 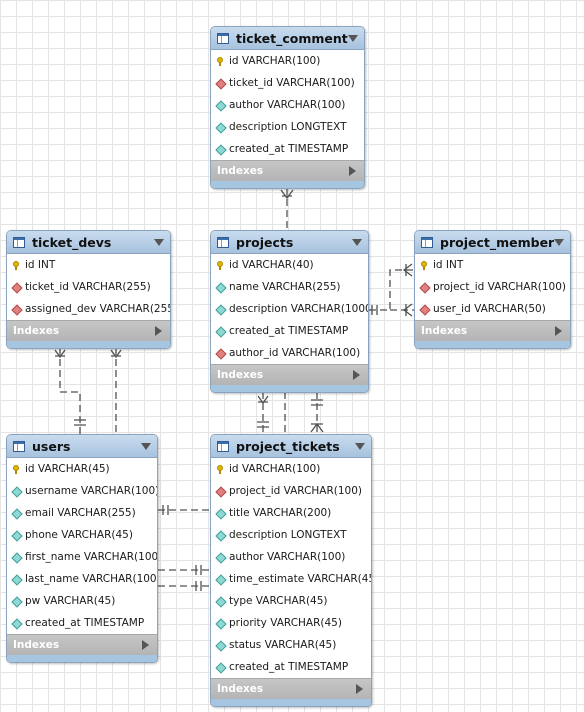 I want to click on table-header: project_tickets, so click(x=291, y=446).